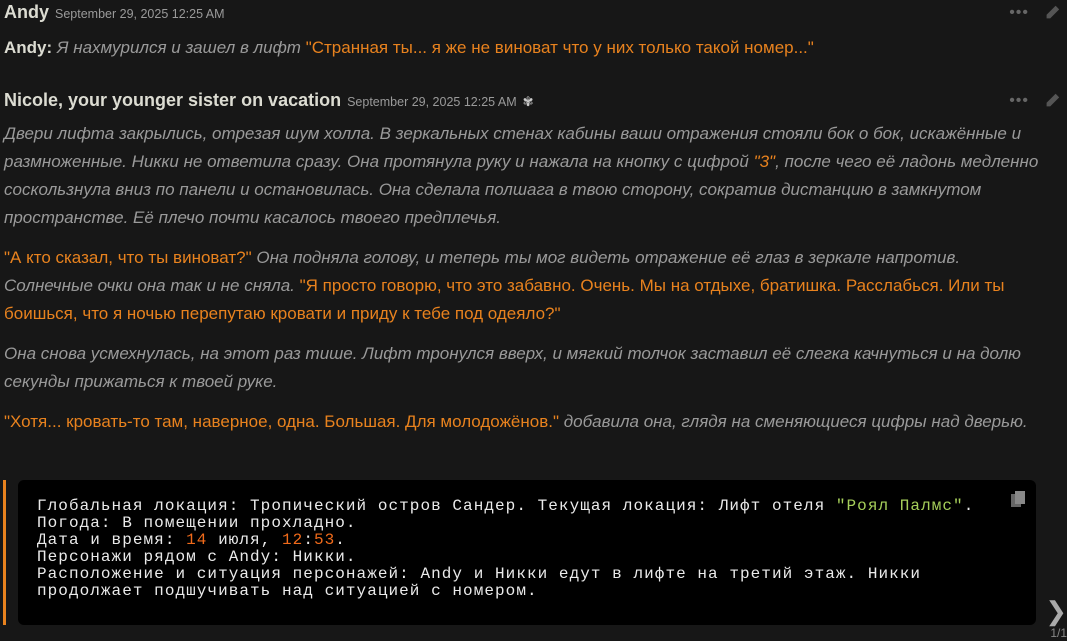 This screenshot has height=641, width=1067. I want to click on copy-icon, so click(1018, 499).